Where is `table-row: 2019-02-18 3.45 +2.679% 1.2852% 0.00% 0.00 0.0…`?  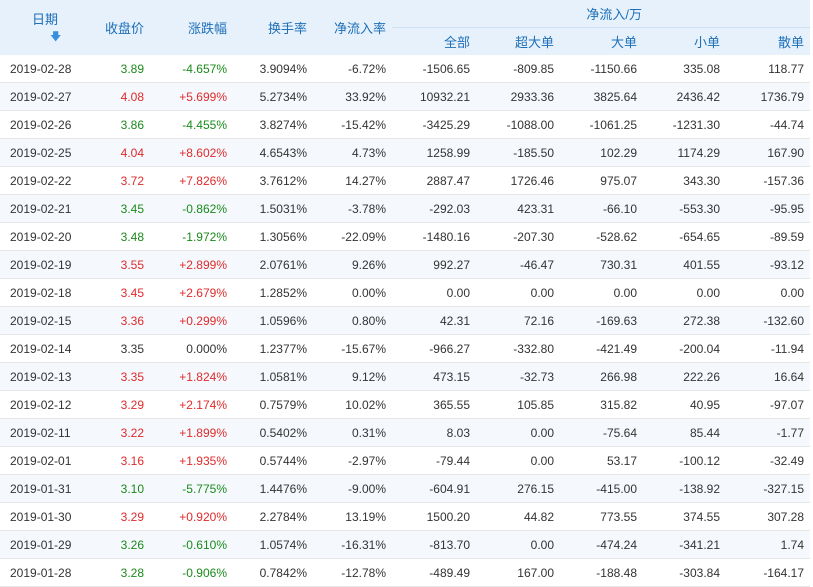
table-row: 2019-02-18 3.45 +2.679% 1.2852% 0.00% 0.00 0.0… is located at coordinates (405, 292).